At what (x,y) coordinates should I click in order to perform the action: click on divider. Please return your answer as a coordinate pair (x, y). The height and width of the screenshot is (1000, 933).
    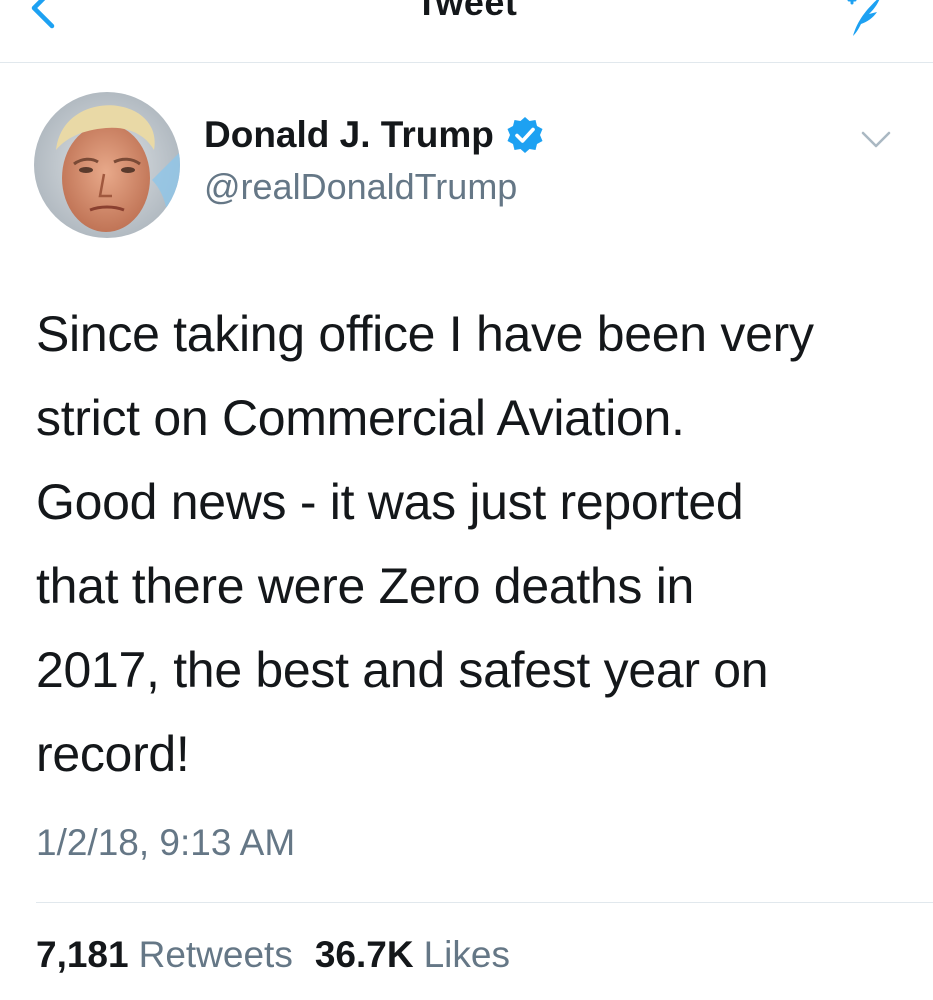
    Looking at the image, I should click on (484, 902).